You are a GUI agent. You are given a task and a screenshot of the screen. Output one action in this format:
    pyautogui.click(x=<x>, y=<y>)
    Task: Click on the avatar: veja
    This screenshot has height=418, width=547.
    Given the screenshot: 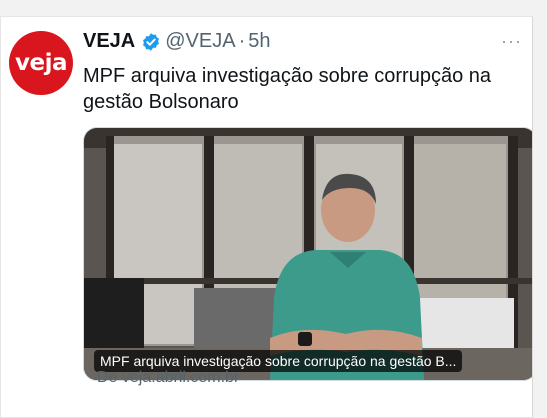 What is the action you would take?
    pyautogui.click(x=41, y=63)
    